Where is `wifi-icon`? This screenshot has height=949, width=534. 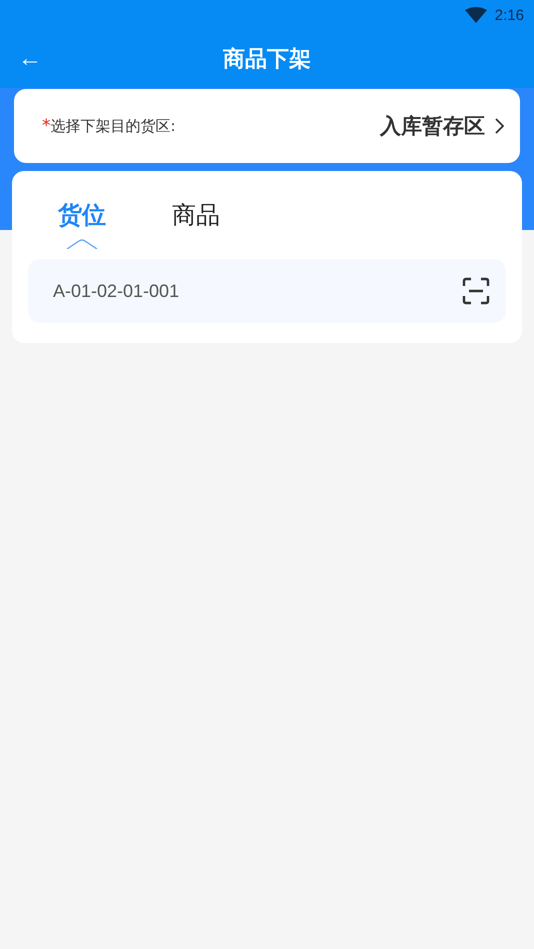
wifi-icon is located at coordinates (475, 15).